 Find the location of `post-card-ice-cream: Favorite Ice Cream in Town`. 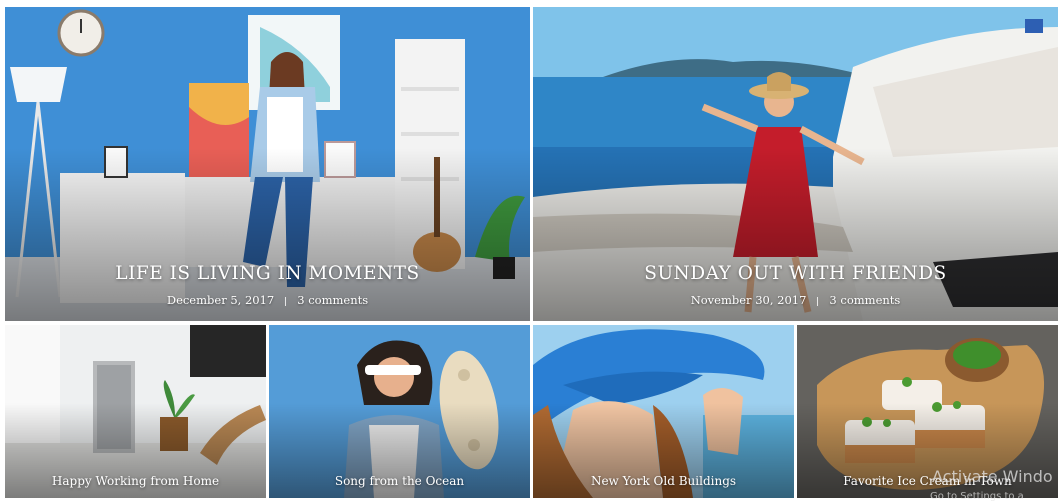

post-card-ice-cream: Favorite Ice Cream in Town is located at coordinates (927, 411).